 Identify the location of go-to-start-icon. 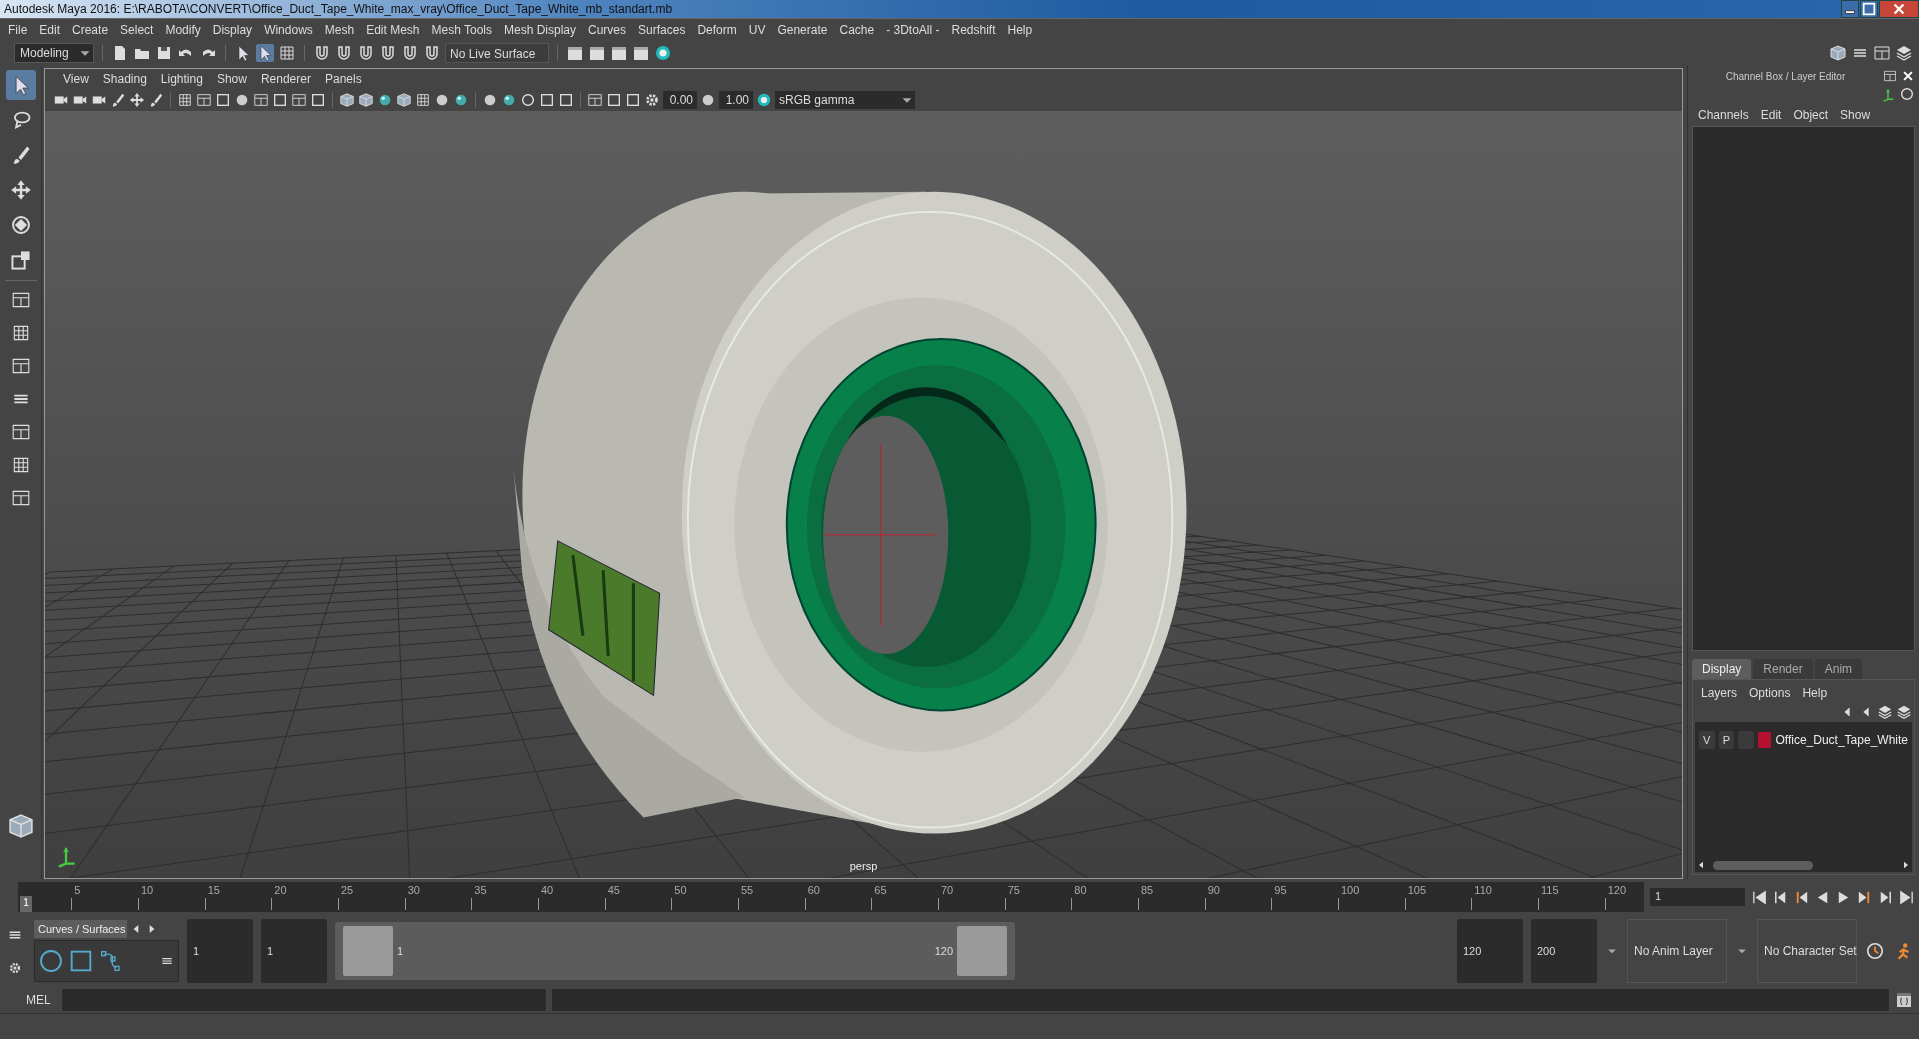
(1759, 897).